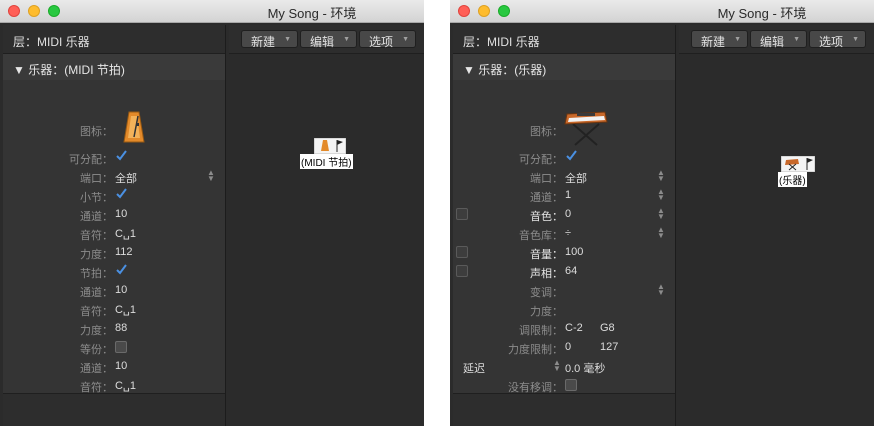 This screenshot has height=426, width=874. What do you see at coordinates (134, 127) in the screenshot?
I see `metronome-icon` at bounding box center [134, 127].